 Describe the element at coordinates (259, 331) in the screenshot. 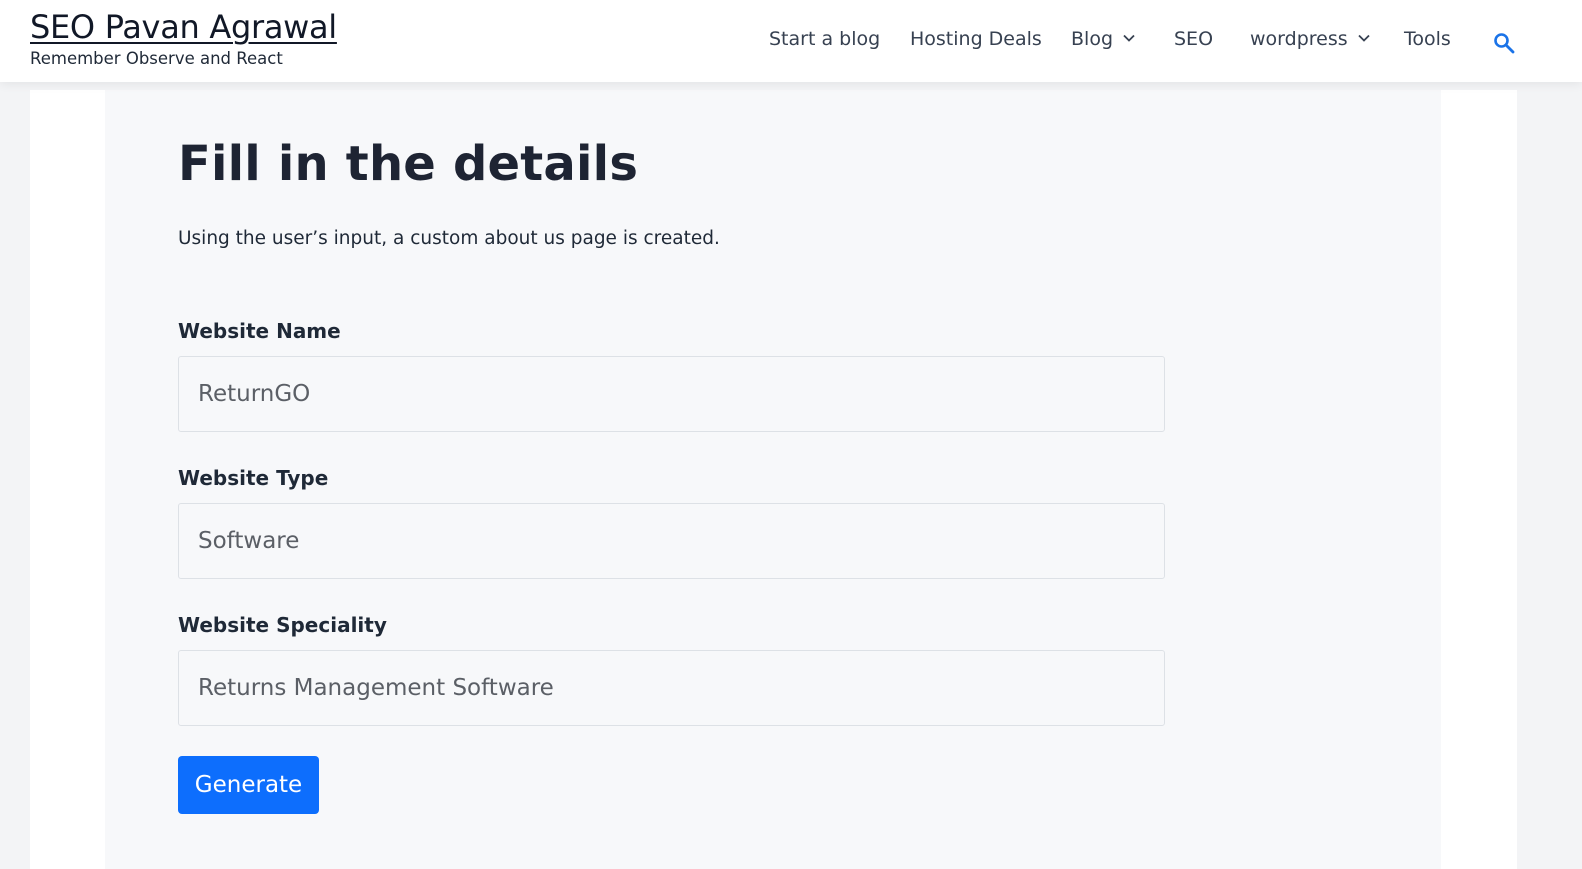

I see `website-name-label: Website Name` at that location.